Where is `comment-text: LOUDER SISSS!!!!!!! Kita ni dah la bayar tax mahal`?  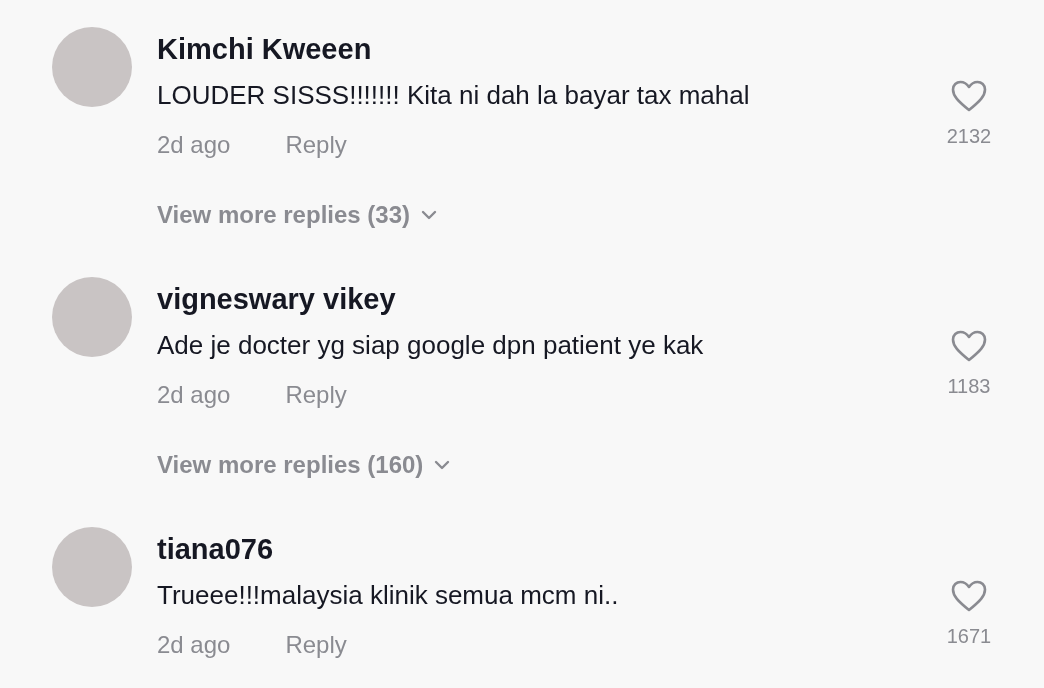
comment-text: LOUDER SISSS!!!!!!! Kita ni dah la bayar tax mahal is located at coordinates (454, 95).